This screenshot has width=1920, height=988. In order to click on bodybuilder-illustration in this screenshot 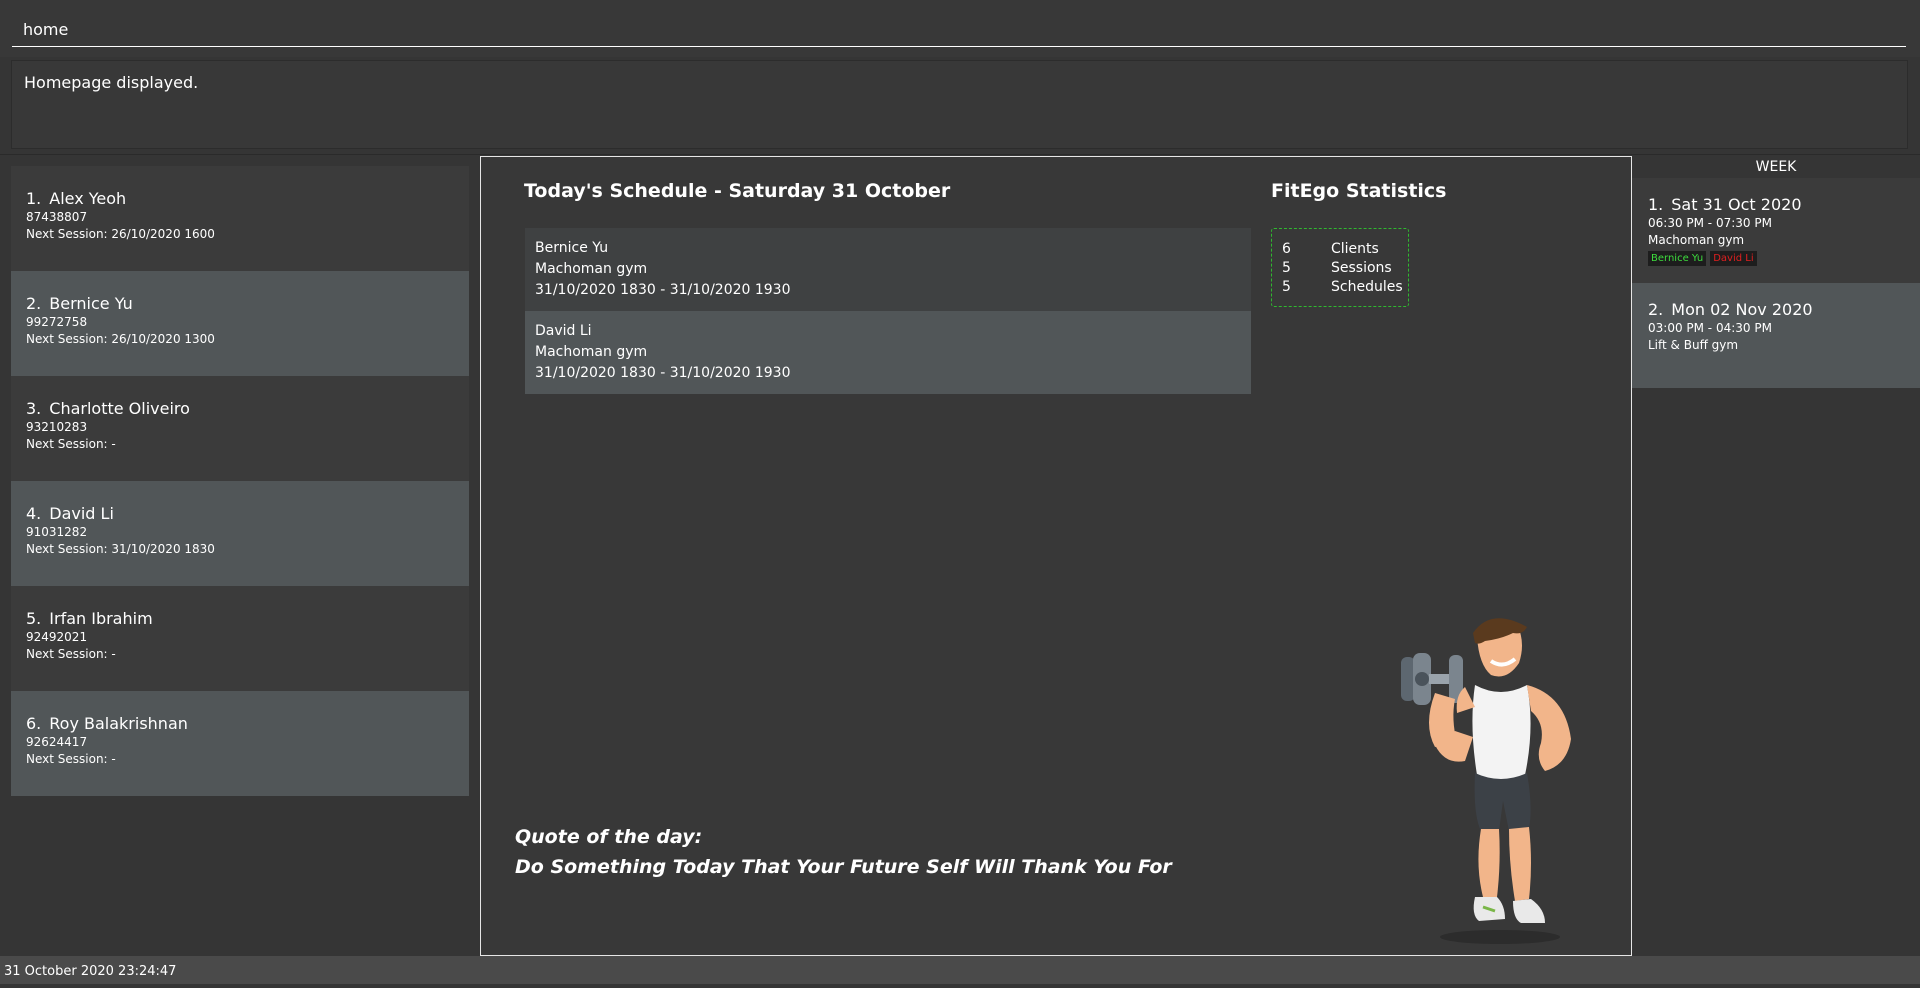, I will do `click(1486, 781)`.